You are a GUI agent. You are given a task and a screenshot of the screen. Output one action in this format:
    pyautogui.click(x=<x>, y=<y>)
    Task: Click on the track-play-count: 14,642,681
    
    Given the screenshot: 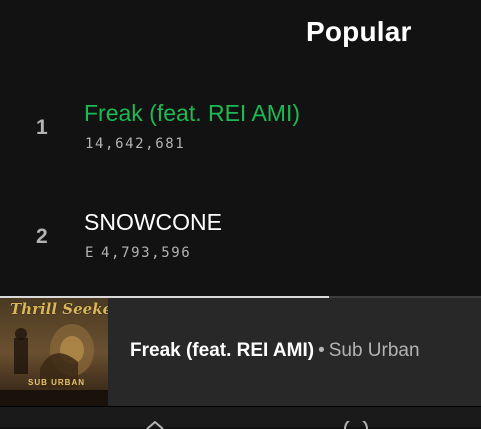 What is the action you would take?
    pyautogui.click(x=135, y=144)
    